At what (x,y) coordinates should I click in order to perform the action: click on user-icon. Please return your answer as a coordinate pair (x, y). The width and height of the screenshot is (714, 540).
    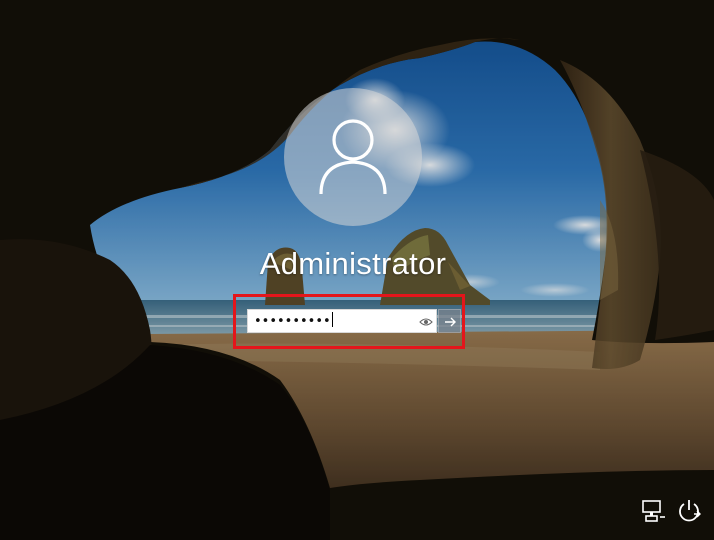
    Looking at the image, I should click on (353, 157).